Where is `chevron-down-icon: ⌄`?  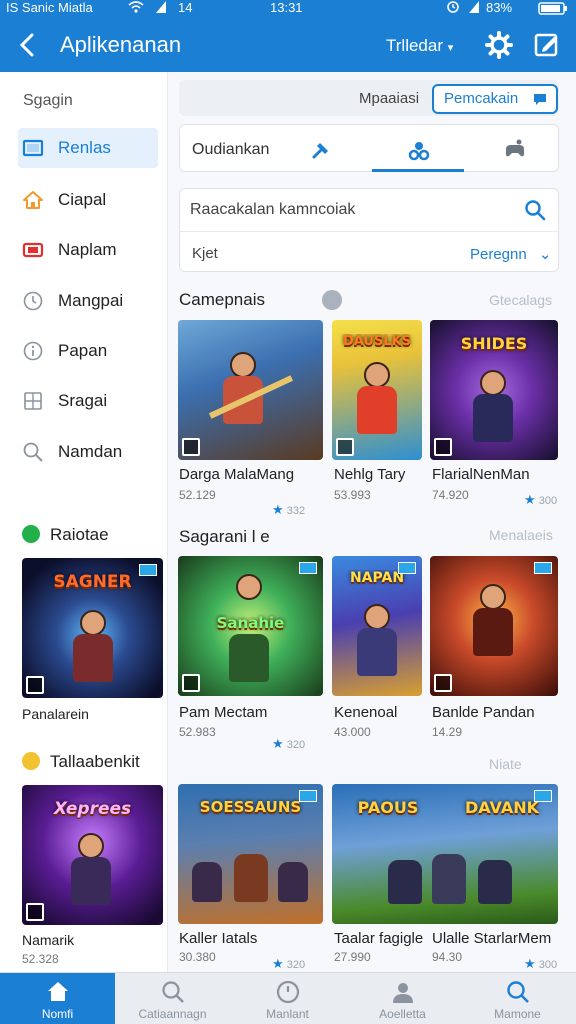
chevron-down-icon: ⌄ is located at coordinates (545, 254).